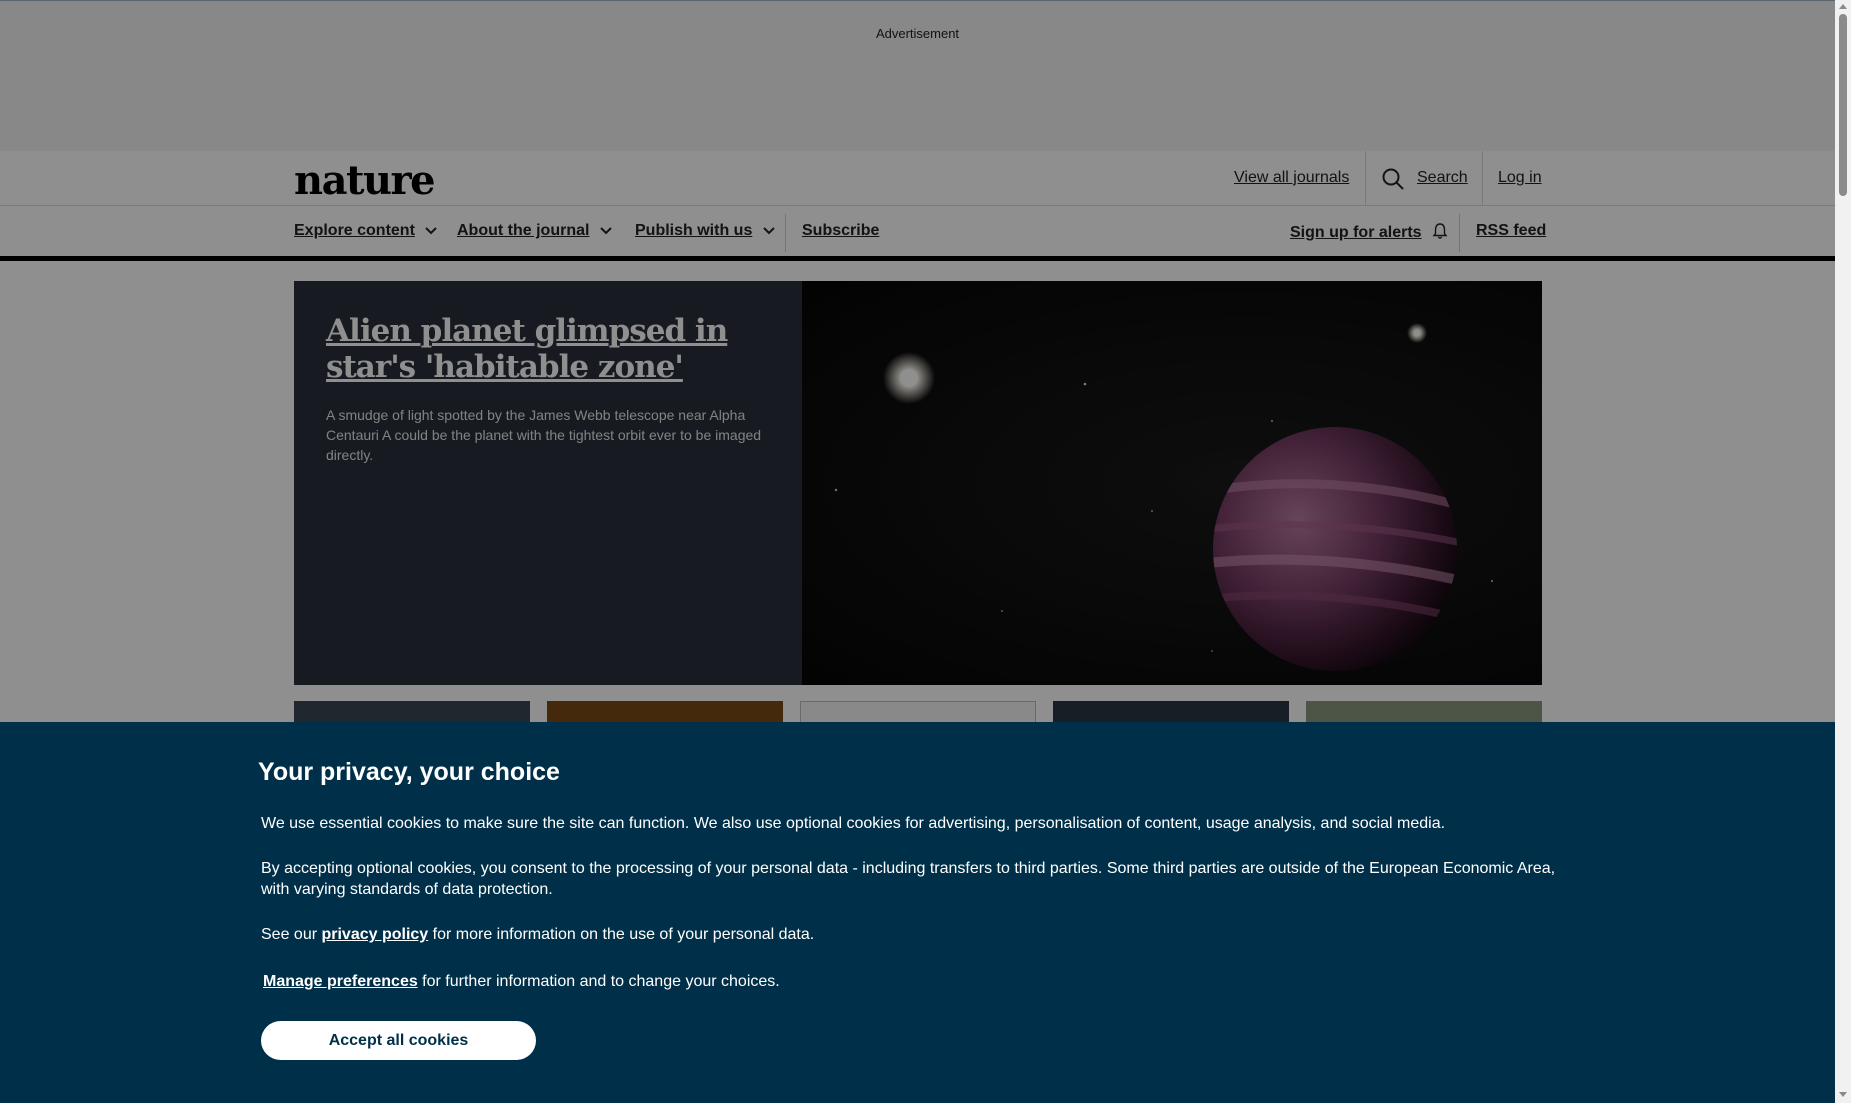 The width and height of the screenshot is (1851, 1103). I want to click on manage-preferences-link: Manage preferences, so click(340, 981).